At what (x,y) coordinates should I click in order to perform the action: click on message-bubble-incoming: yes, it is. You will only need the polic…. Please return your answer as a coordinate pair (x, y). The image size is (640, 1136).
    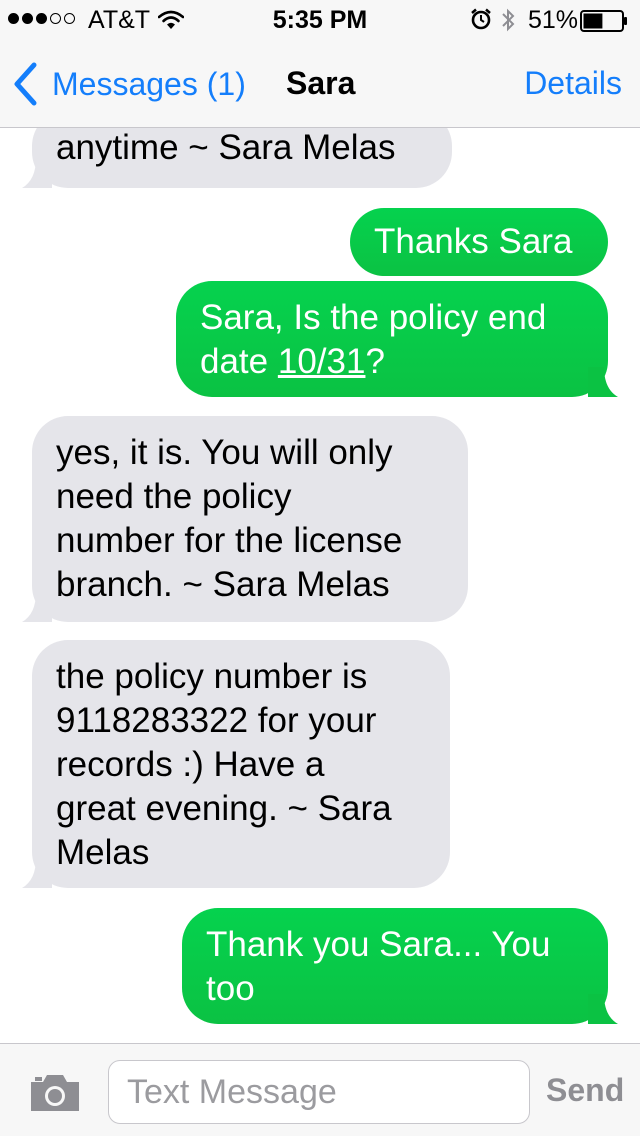
    Looking at the image, I should click on (245, 519).